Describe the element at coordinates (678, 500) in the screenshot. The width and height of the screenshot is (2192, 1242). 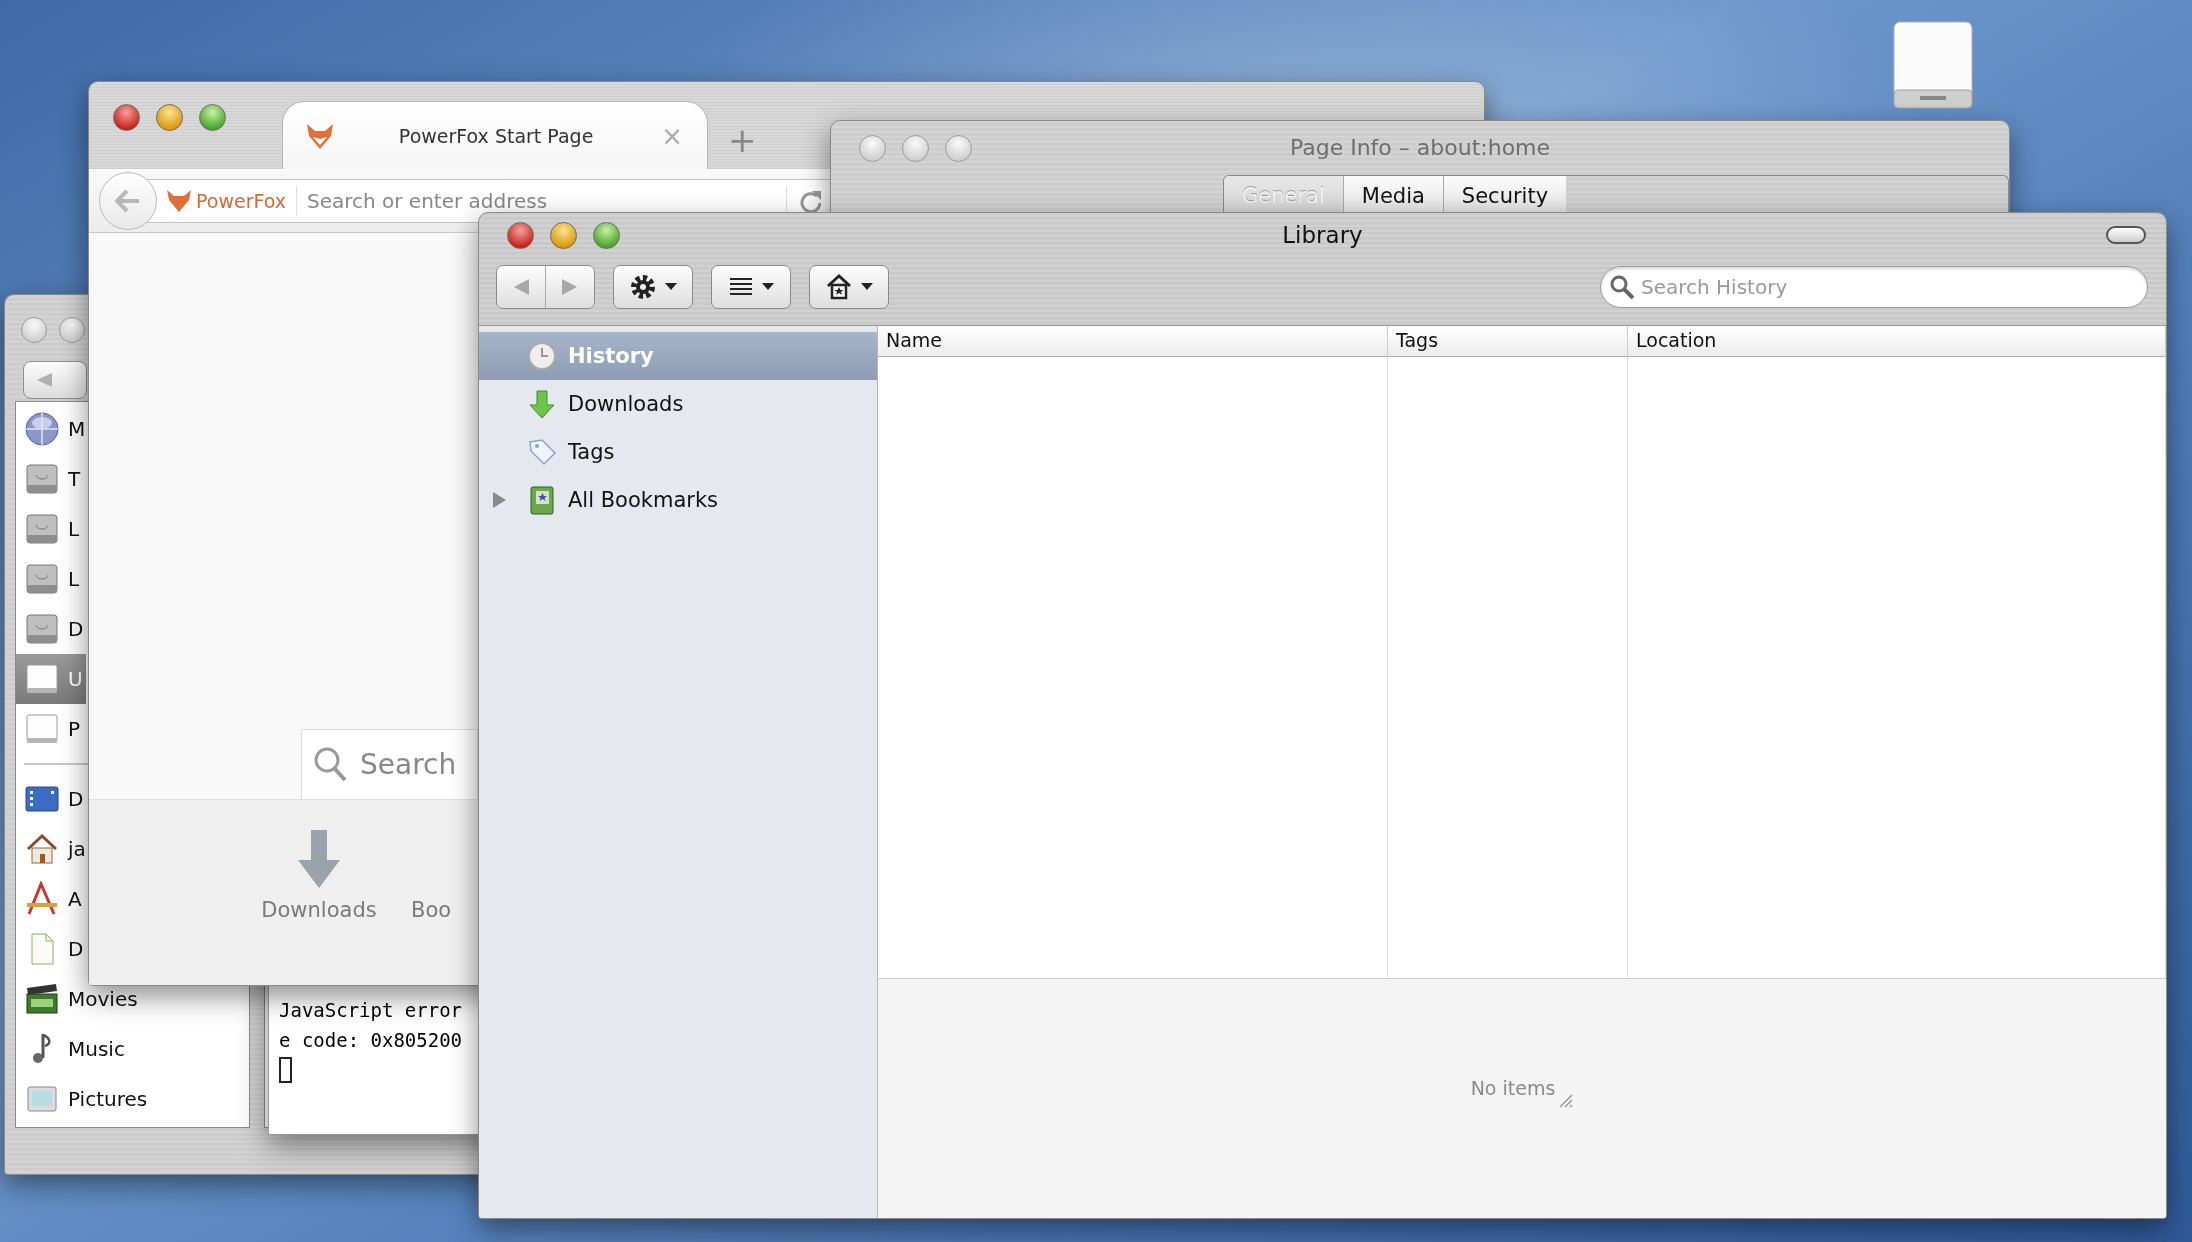
I see `sidebar-item: All Bookmarks` at that location.